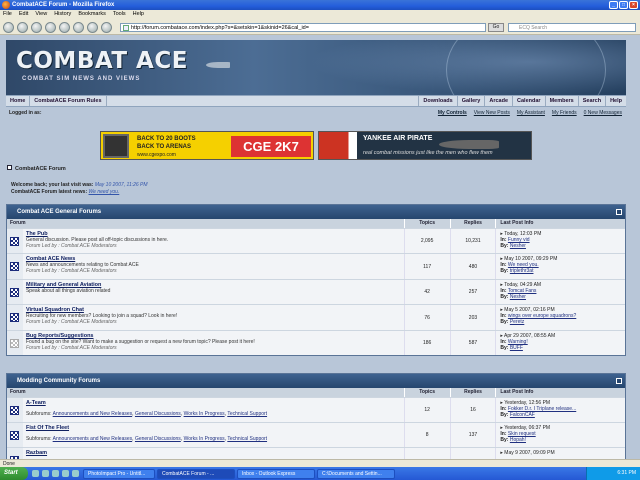  Describe the element at coordinates (472, 392) in the screenshot. I see `col-replies: Replies` at that location.